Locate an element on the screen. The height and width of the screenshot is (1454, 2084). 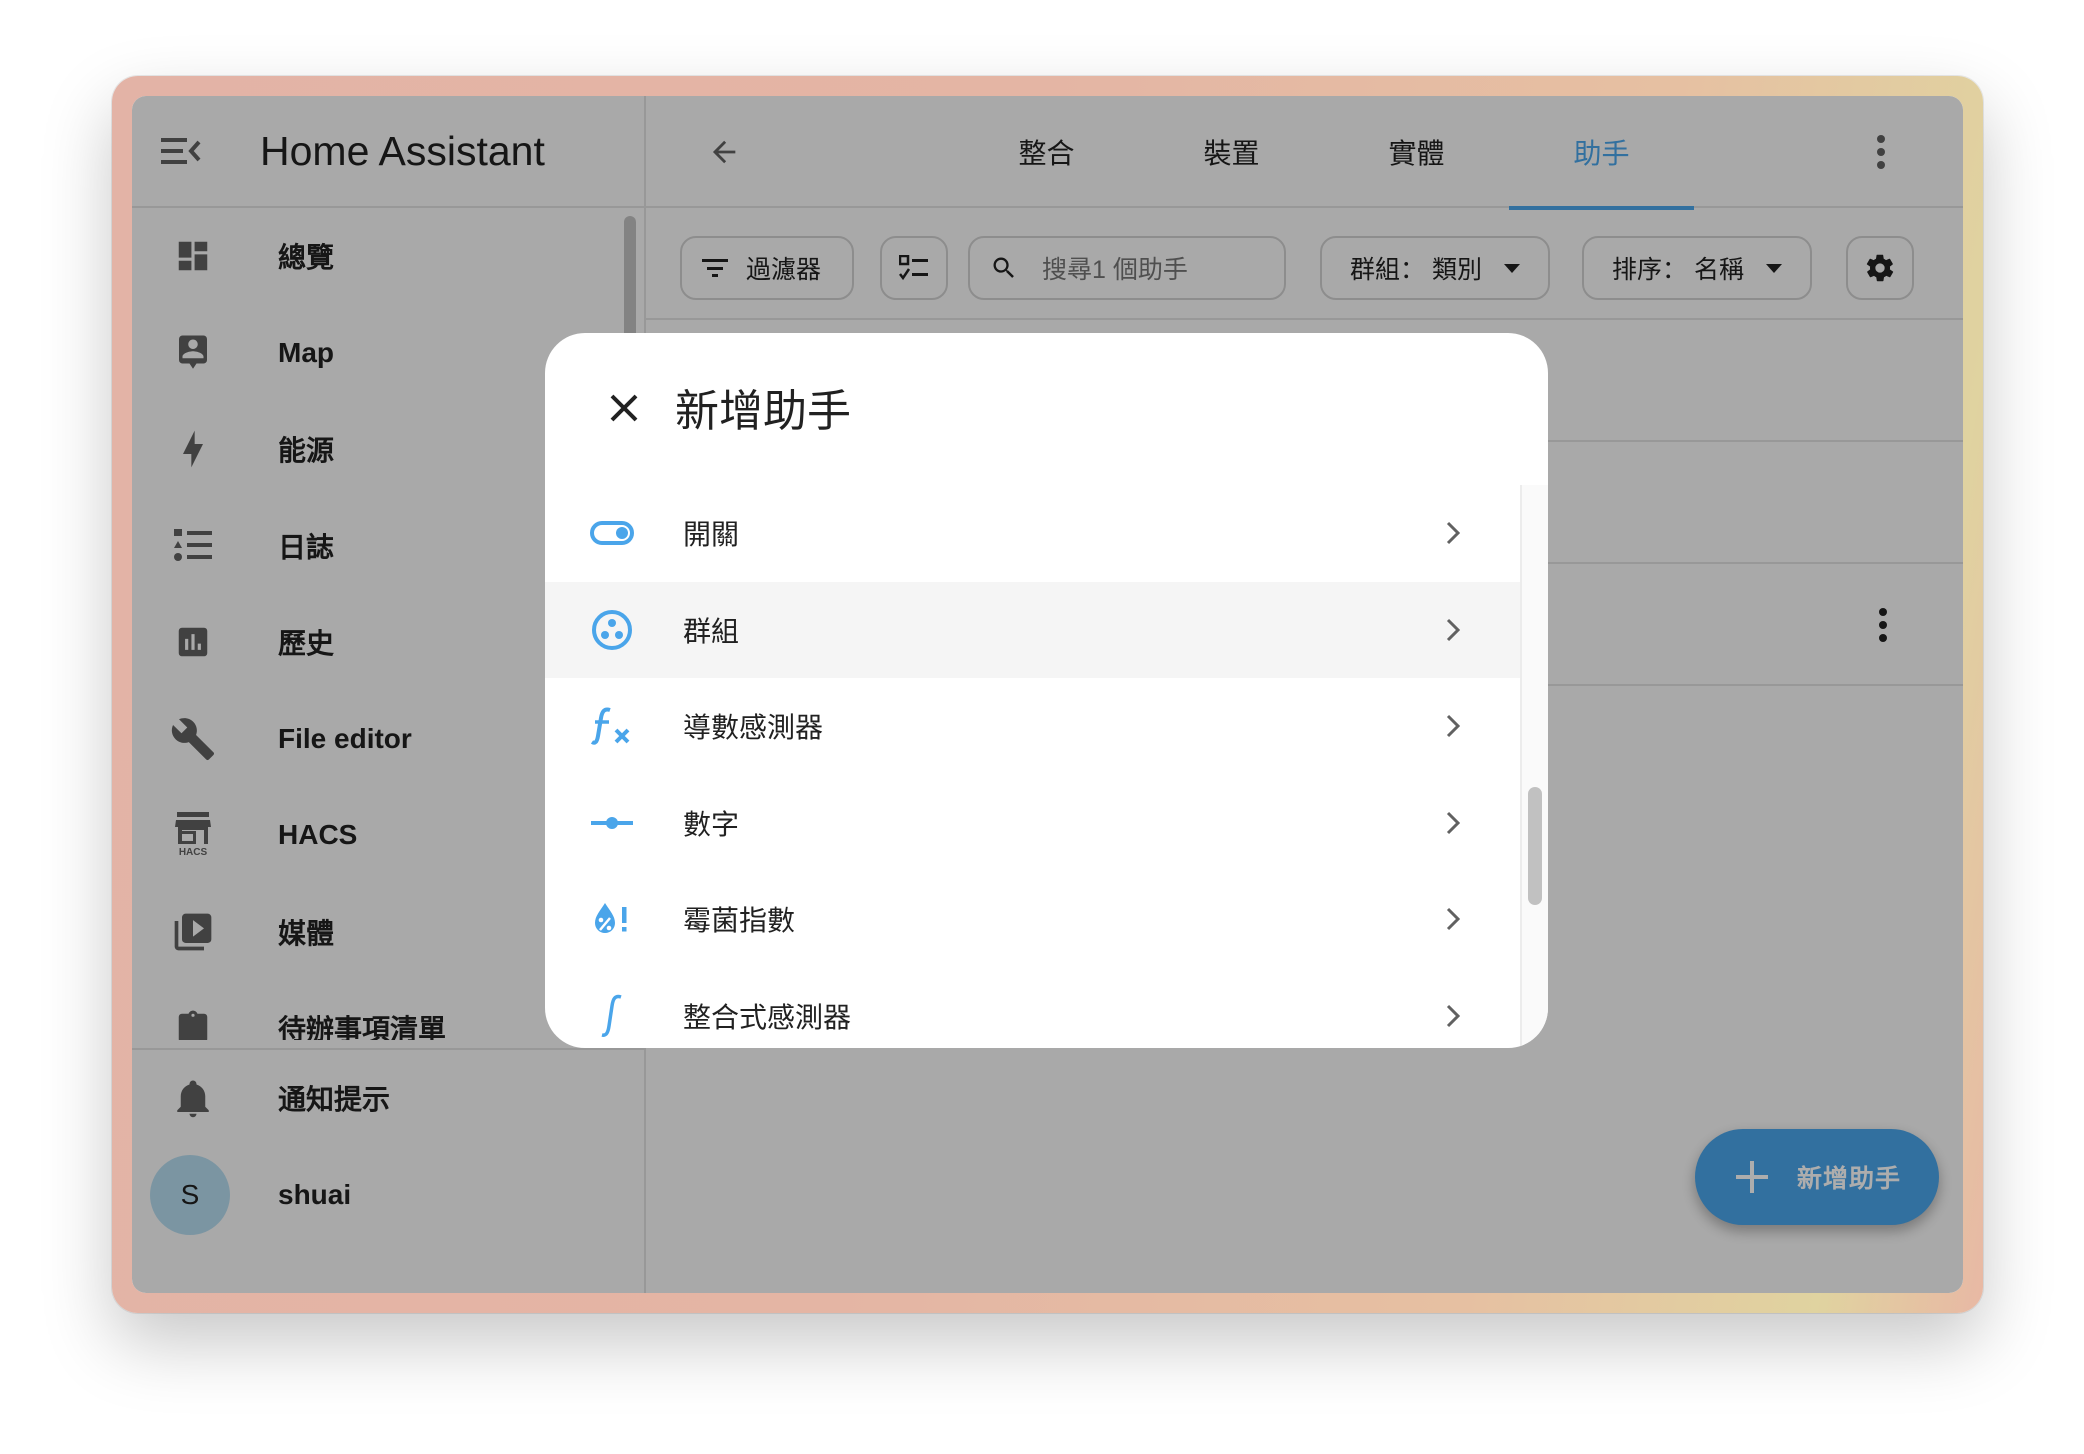
helper-type-integration-sensor: 整合式感測器 is located at coordinates (1032, 1008).